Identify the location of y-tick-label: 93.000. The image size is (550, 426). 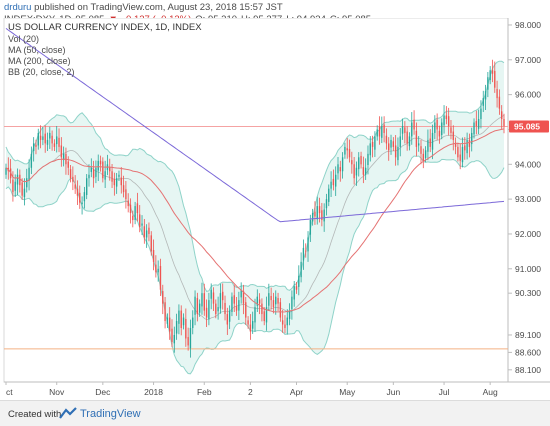
(528, 199).